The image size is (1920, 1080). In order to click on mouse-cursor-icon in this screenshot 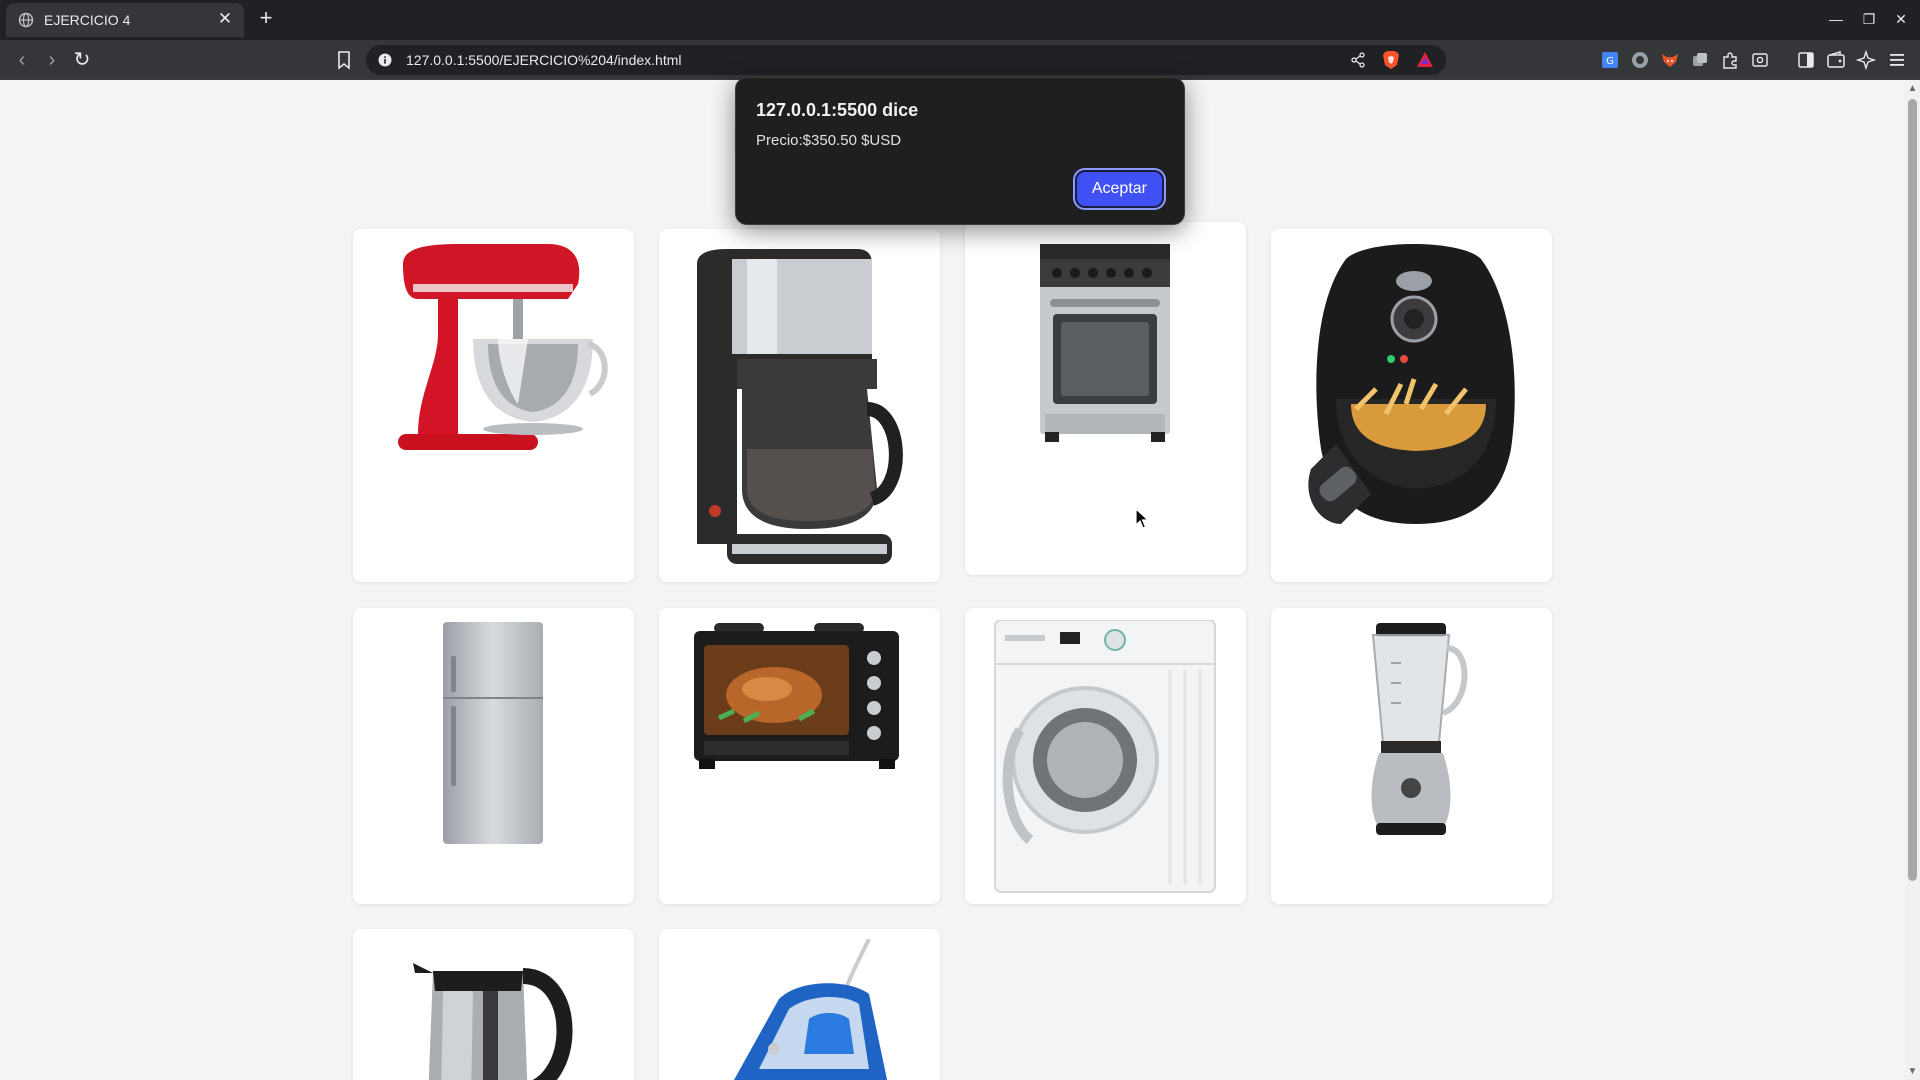, I will do `click(1142, 518)`.